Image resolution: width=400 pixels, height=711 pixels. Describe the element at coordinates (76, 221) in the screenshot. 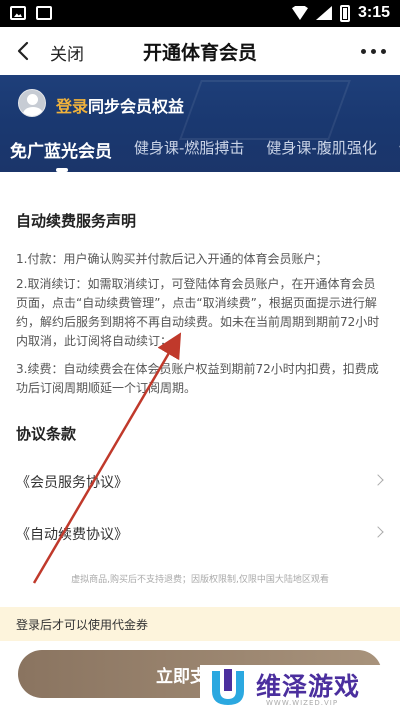

I see `declaration-title: 自动续费服务声明` at that location.